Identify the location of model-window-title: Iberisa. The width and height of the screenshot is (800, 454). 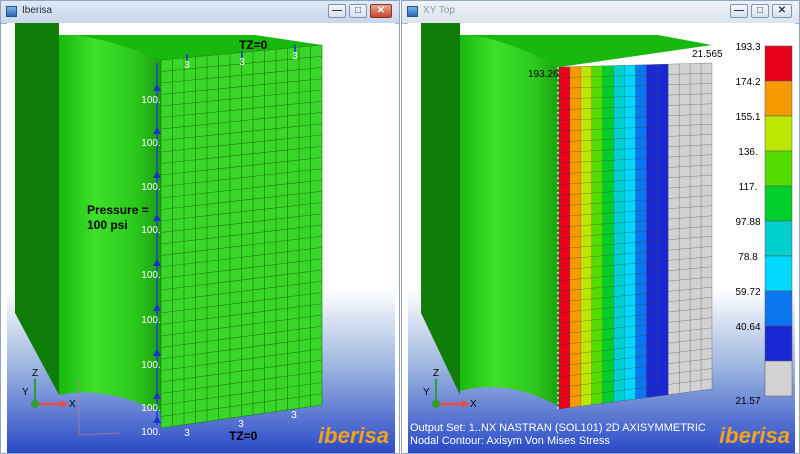
(37, 10).